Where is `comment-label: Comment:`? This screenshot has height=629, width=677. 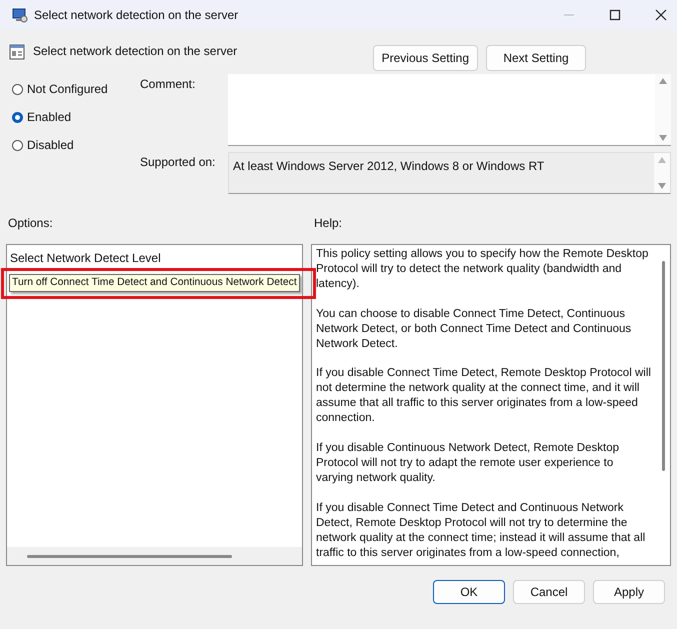 comment-label: Comment: is located at coordinates (167, 84).